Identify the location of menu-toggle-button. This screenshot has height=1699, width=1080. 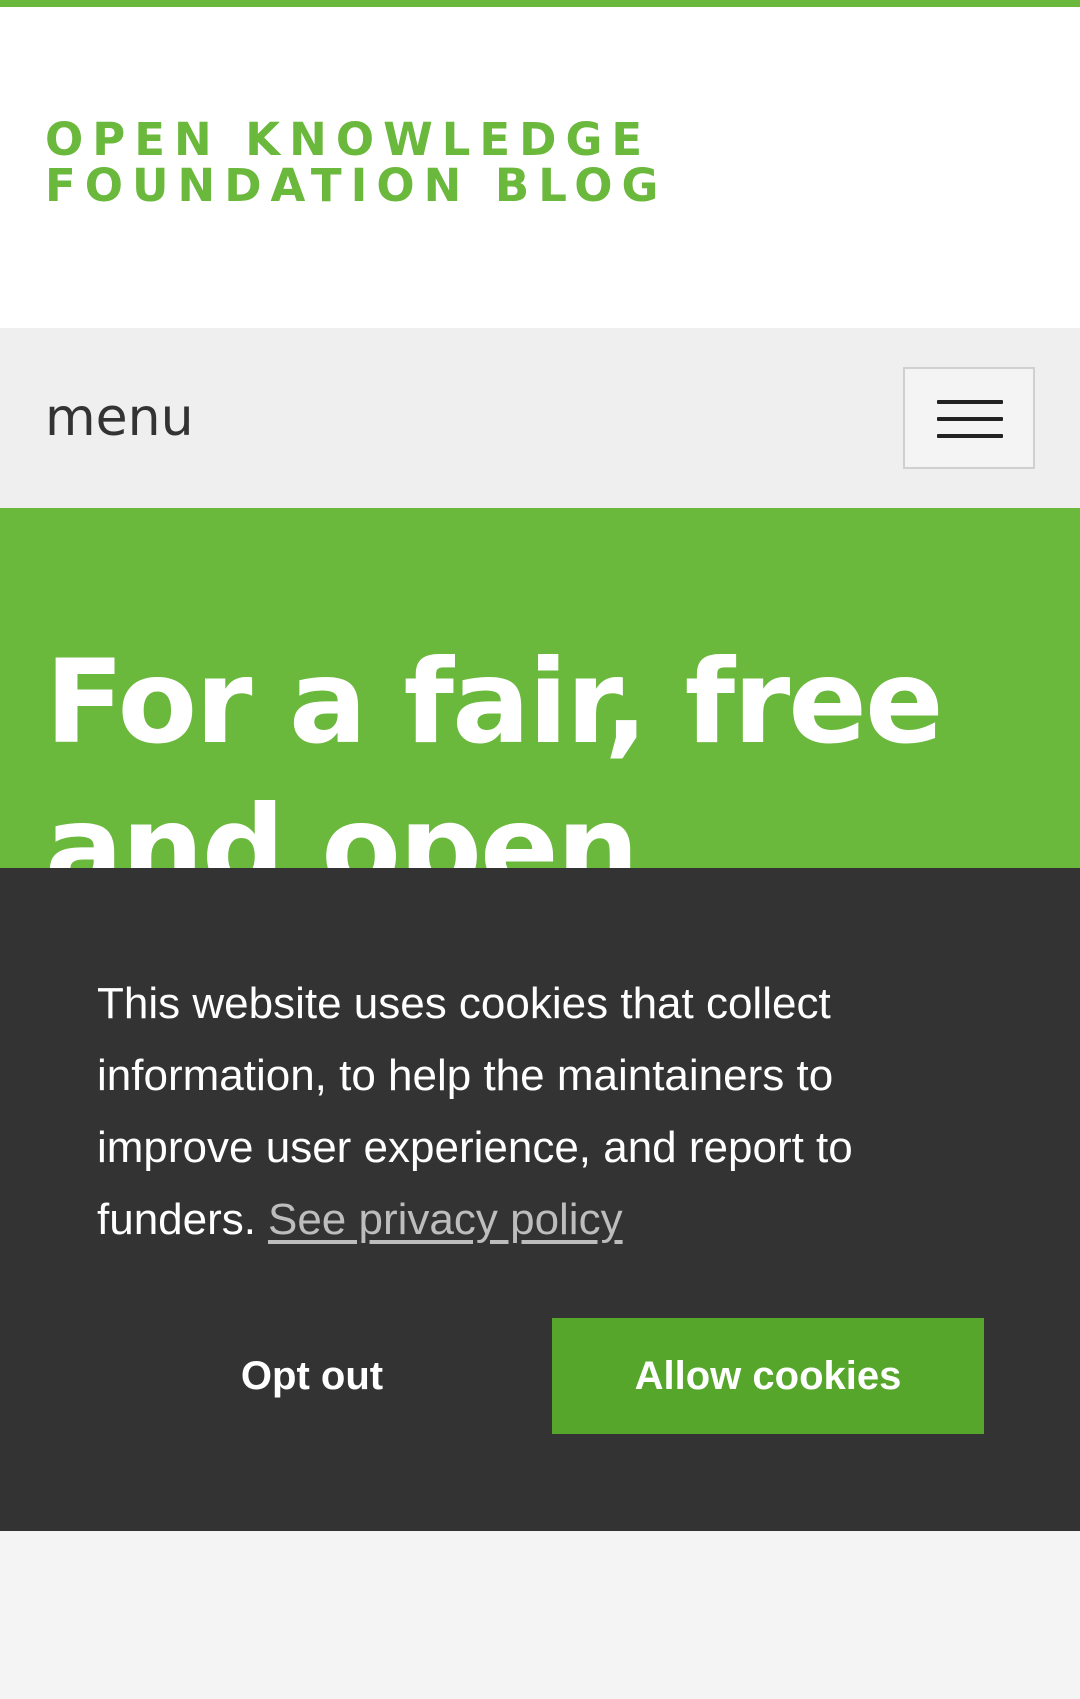
(969, 418).